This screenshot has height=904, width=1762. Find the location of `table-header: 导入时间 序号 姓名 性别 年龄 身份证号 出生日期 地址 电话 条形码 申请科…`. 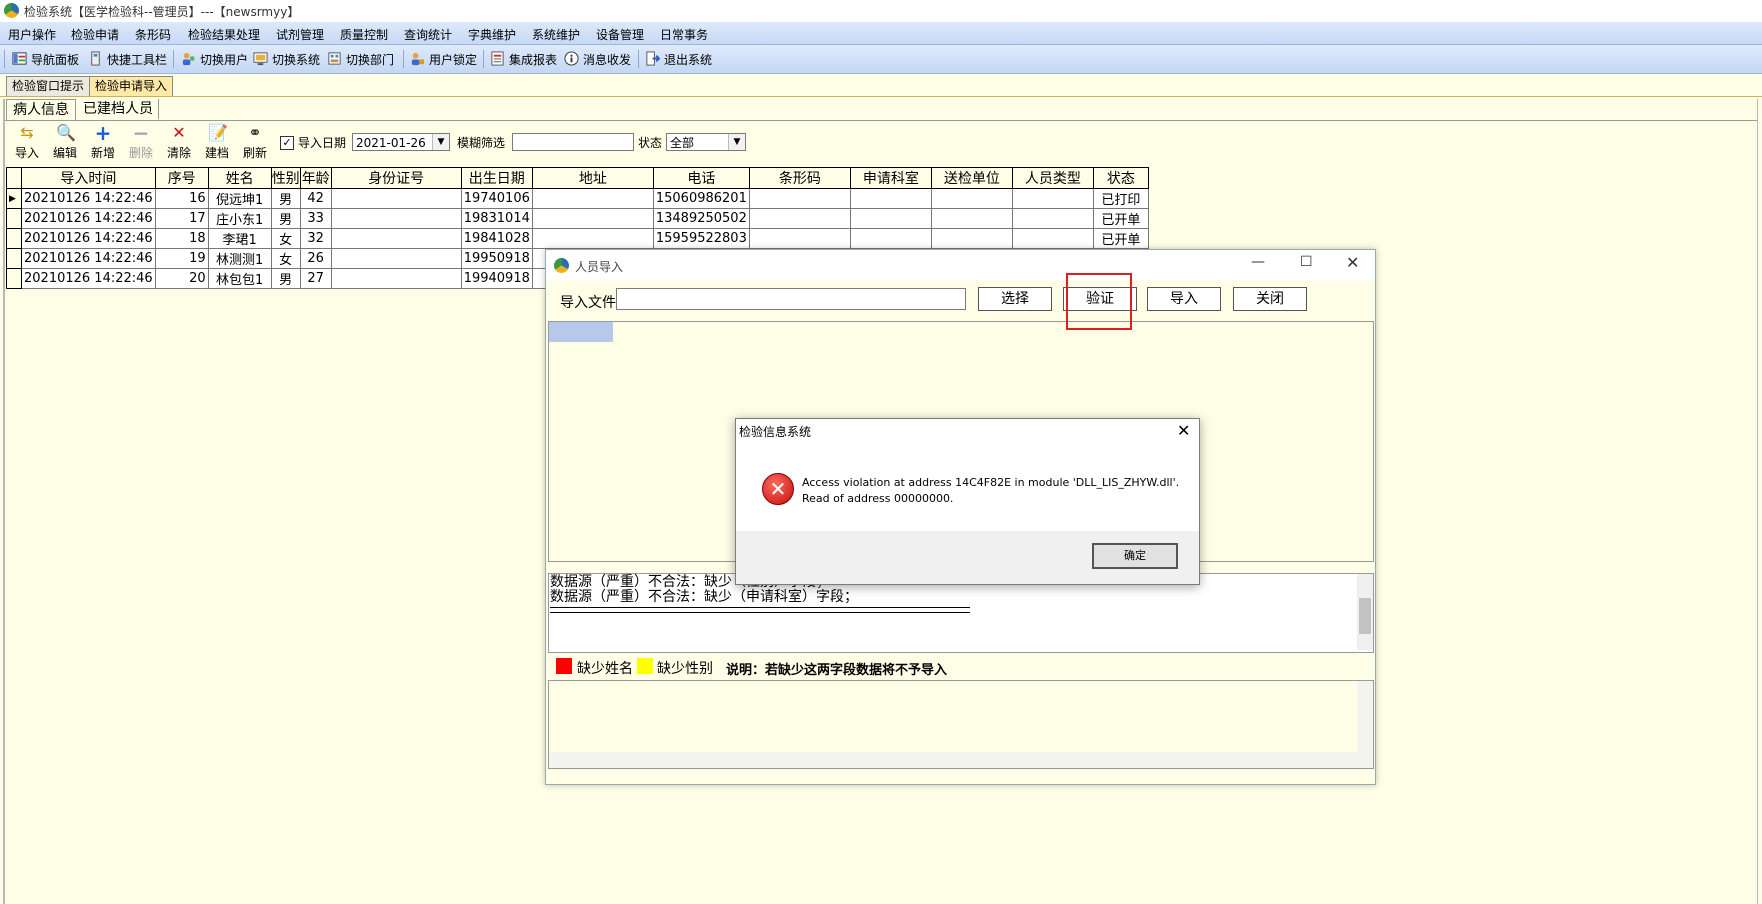

table-header: 导入时间 序号 姓名 性别 年龄 身份证号 出生日期 地址 电话 条形码 申请科… is located at coordinates (577, 178).